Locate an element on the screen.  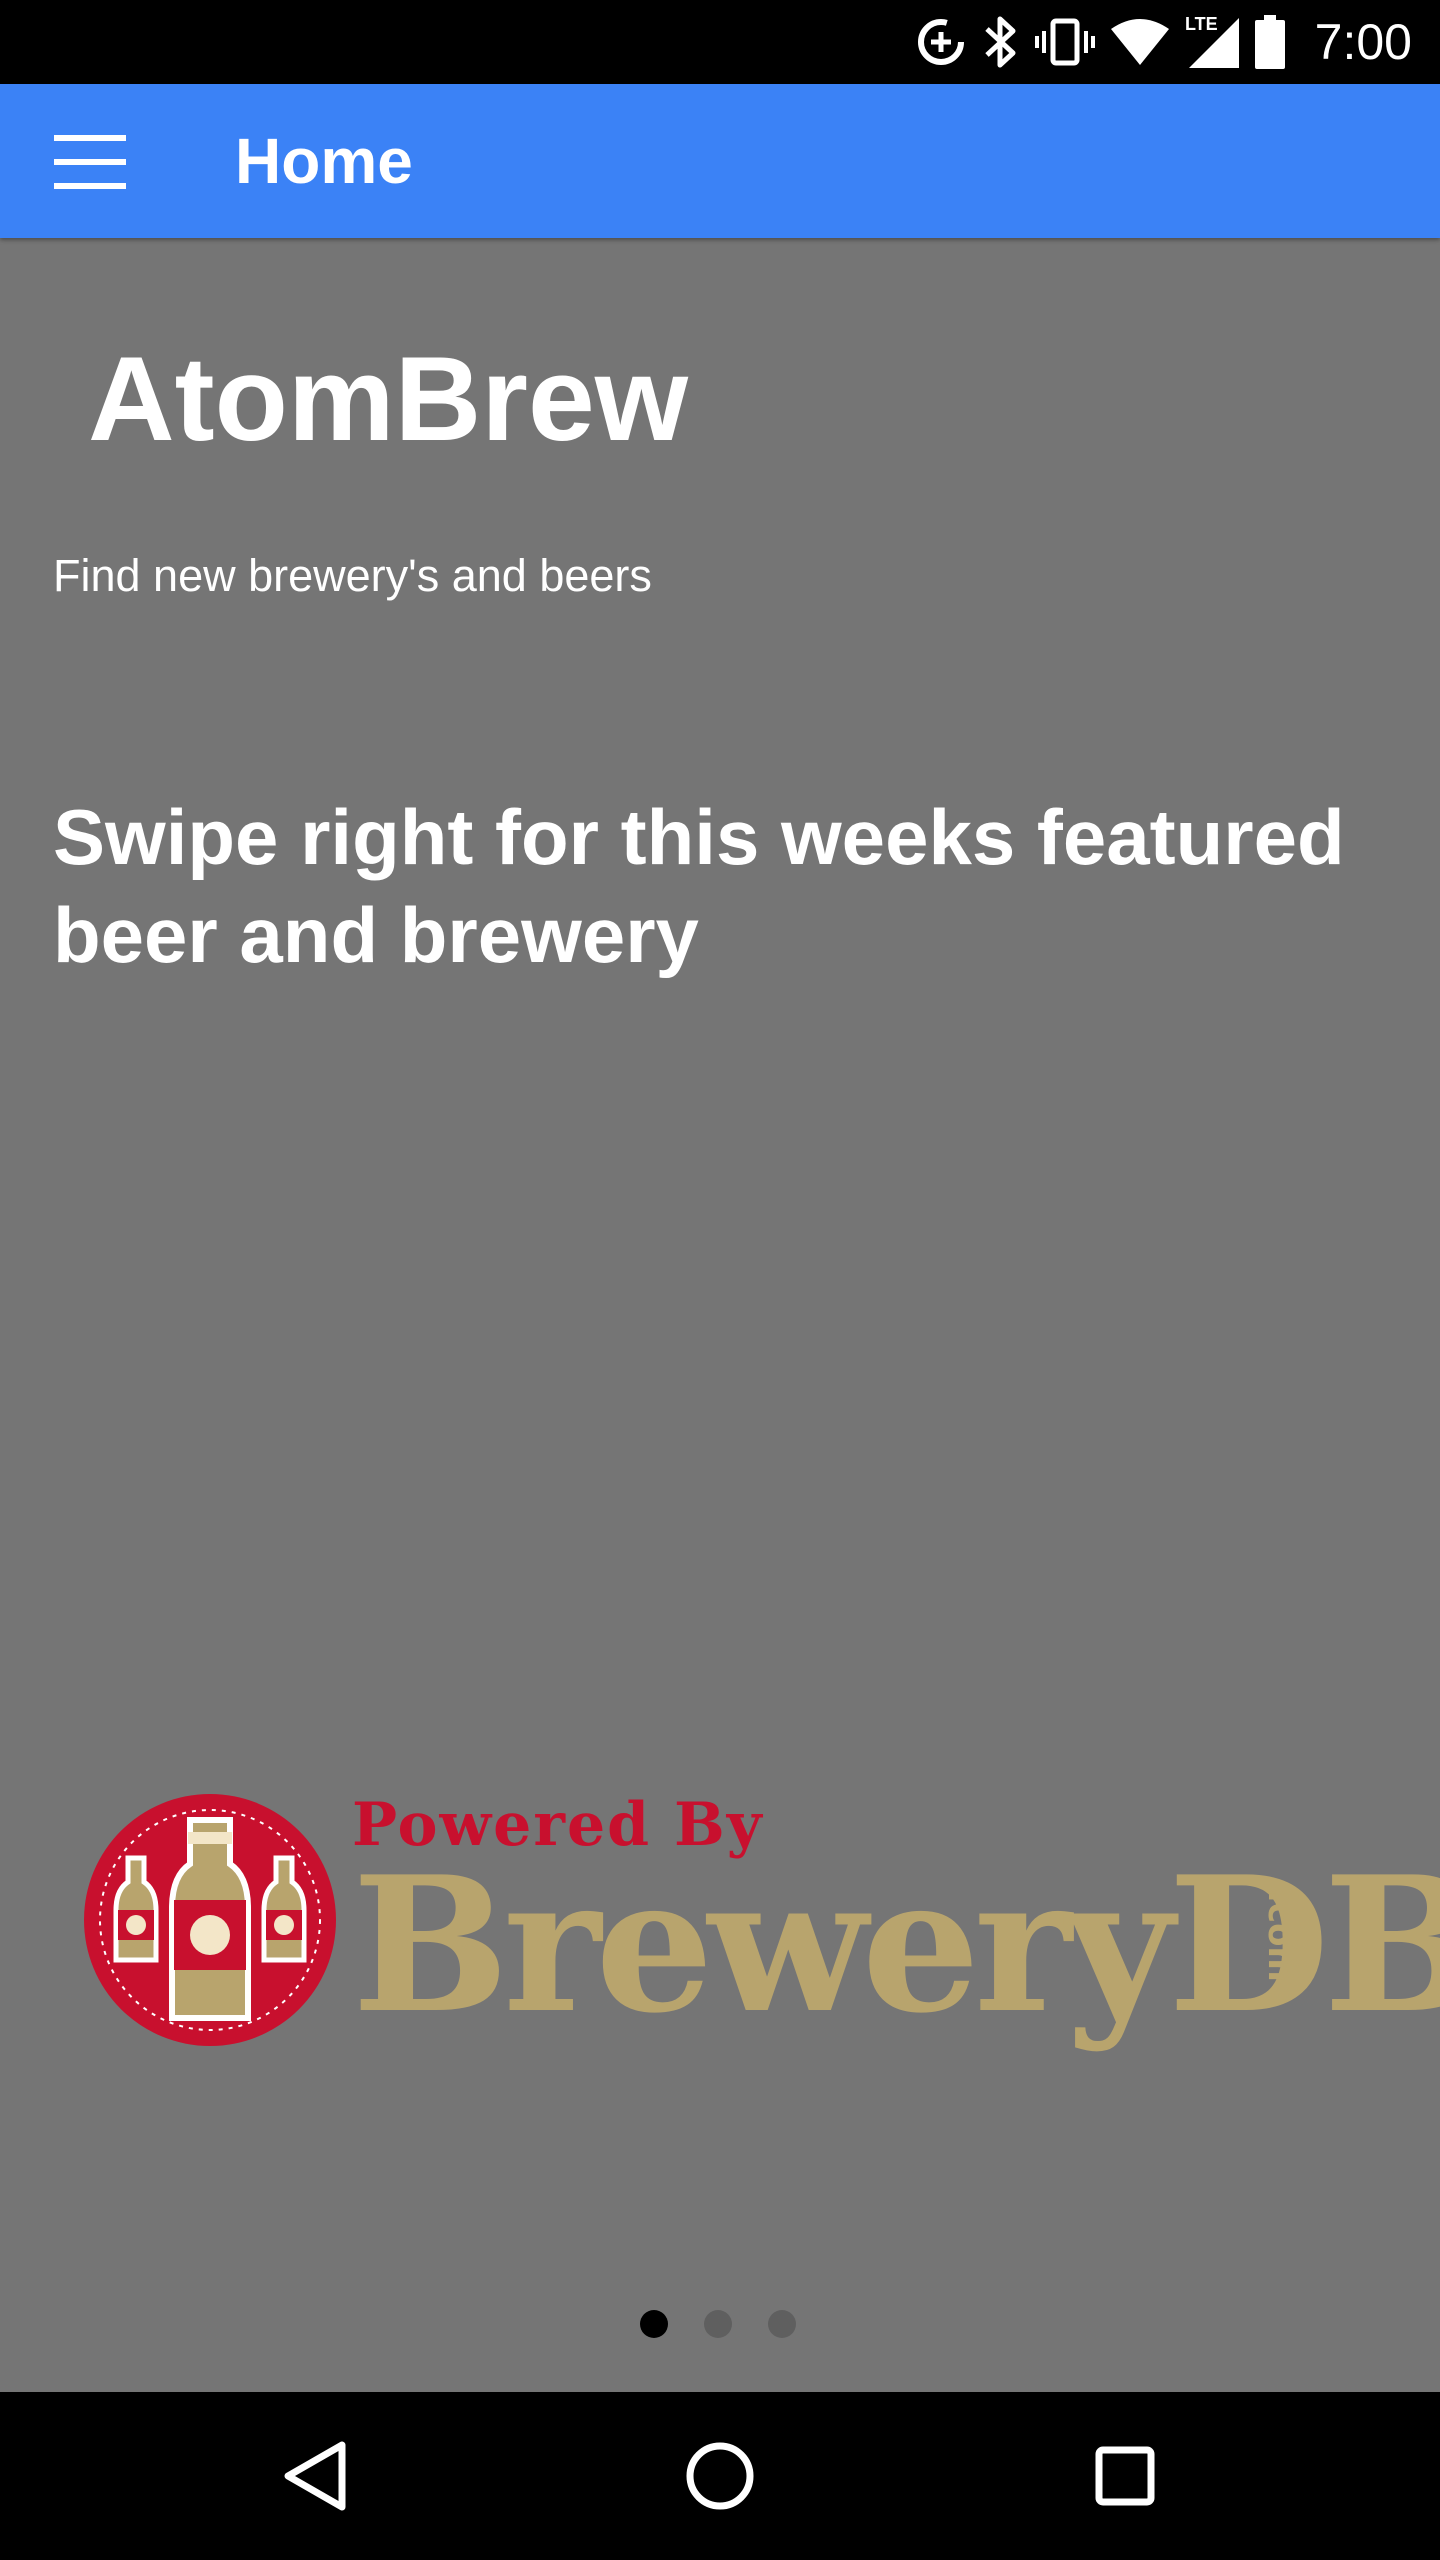
recents-button is located at coordinates (1125, 2476).